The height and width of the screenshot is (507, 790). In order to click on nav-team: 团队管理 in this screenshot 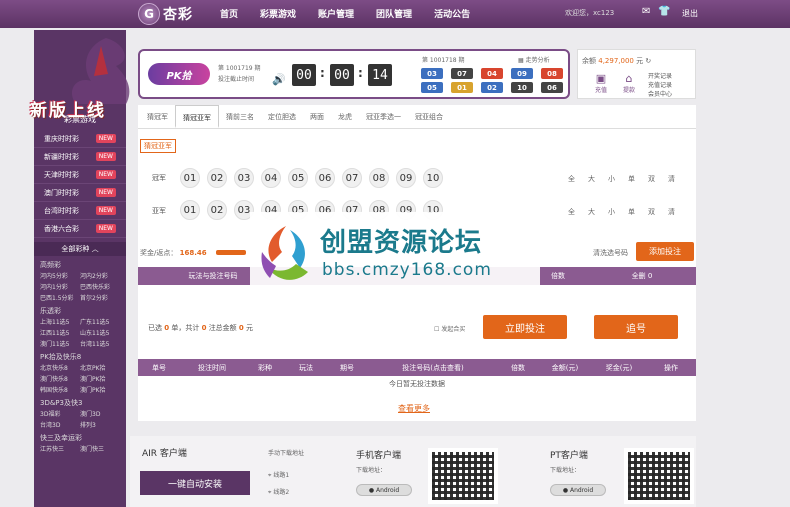, I will do `click(394, 13)`.